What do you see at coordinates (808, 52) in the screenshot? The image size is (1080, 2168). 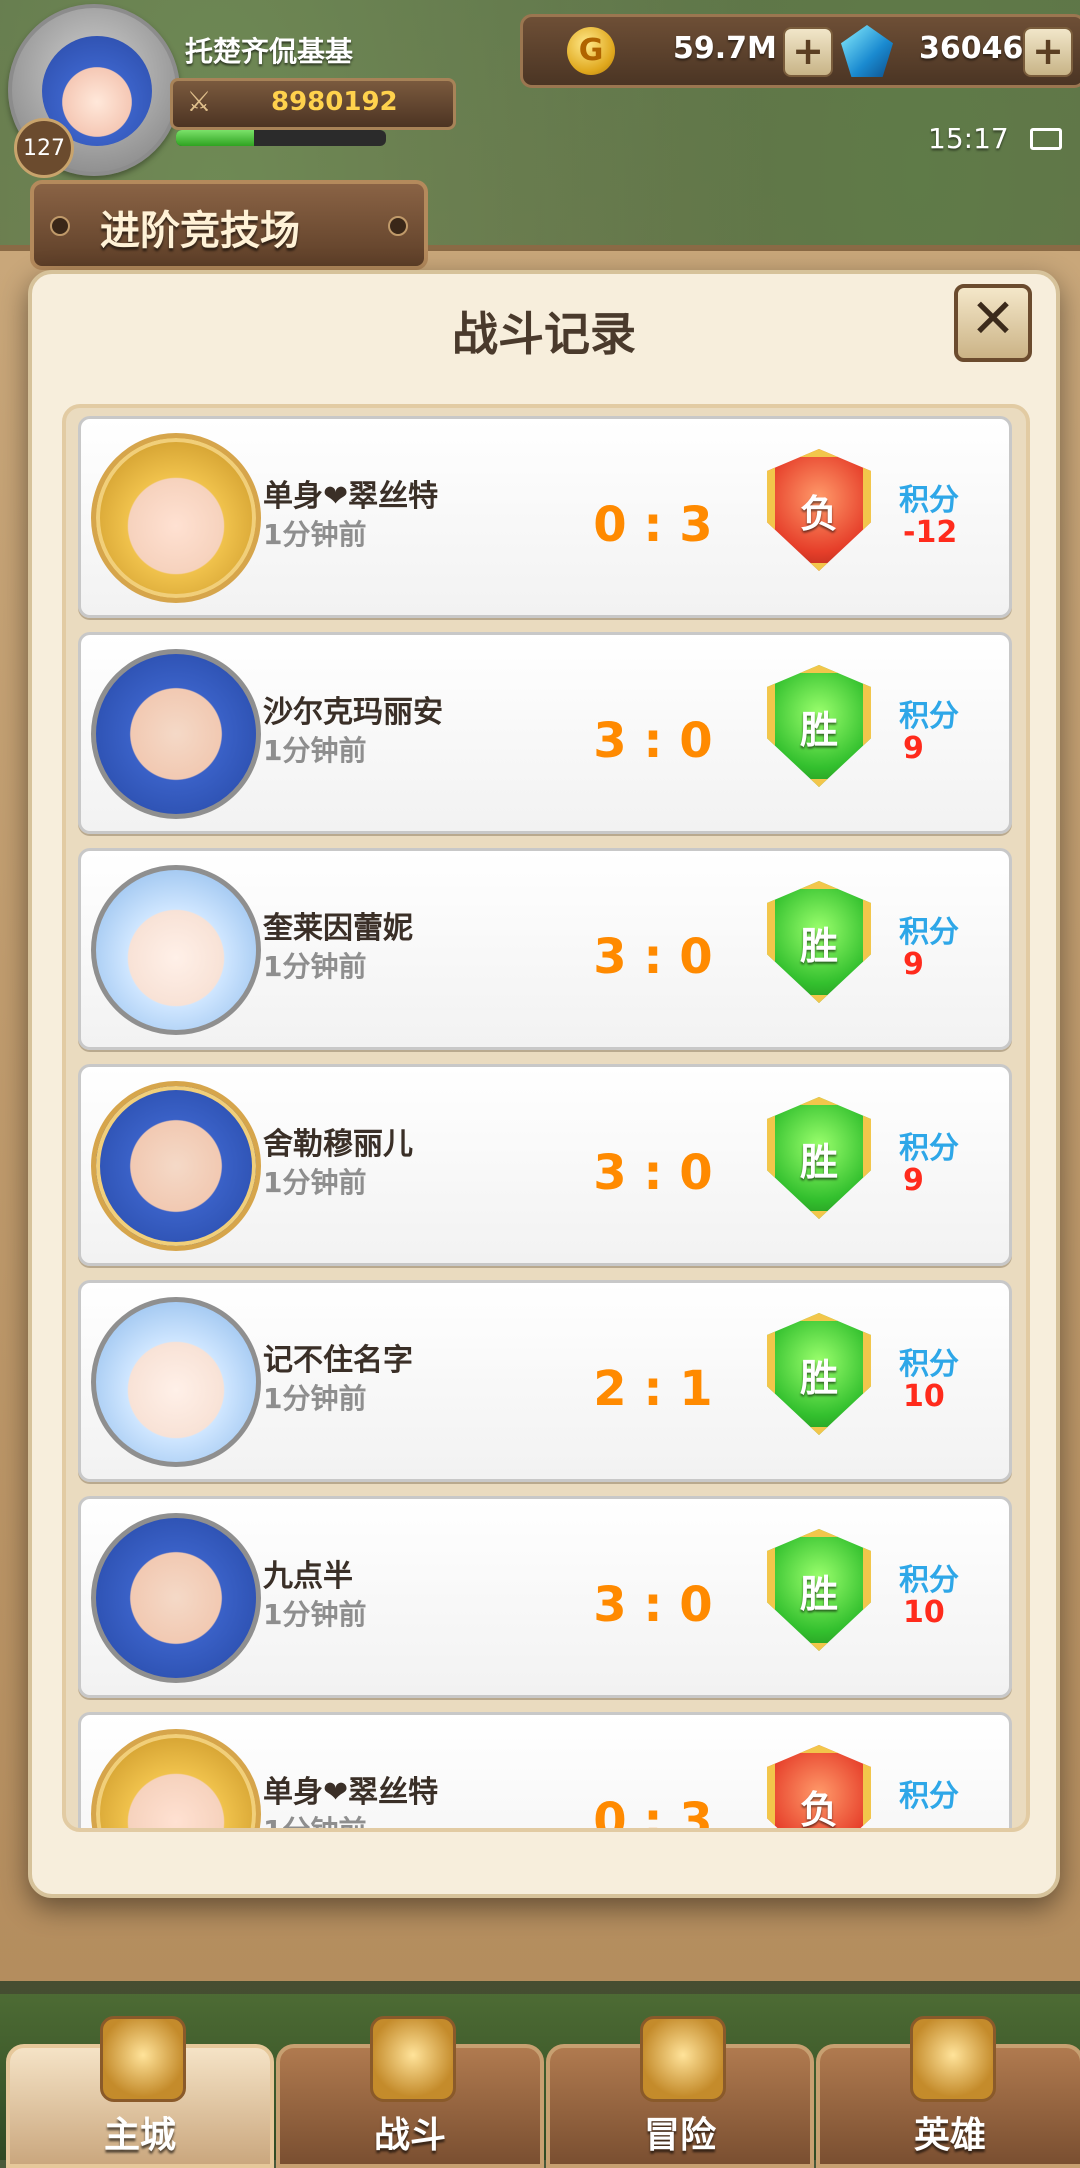 I see `add-gold-button: +` at bounding box center [808, 52].